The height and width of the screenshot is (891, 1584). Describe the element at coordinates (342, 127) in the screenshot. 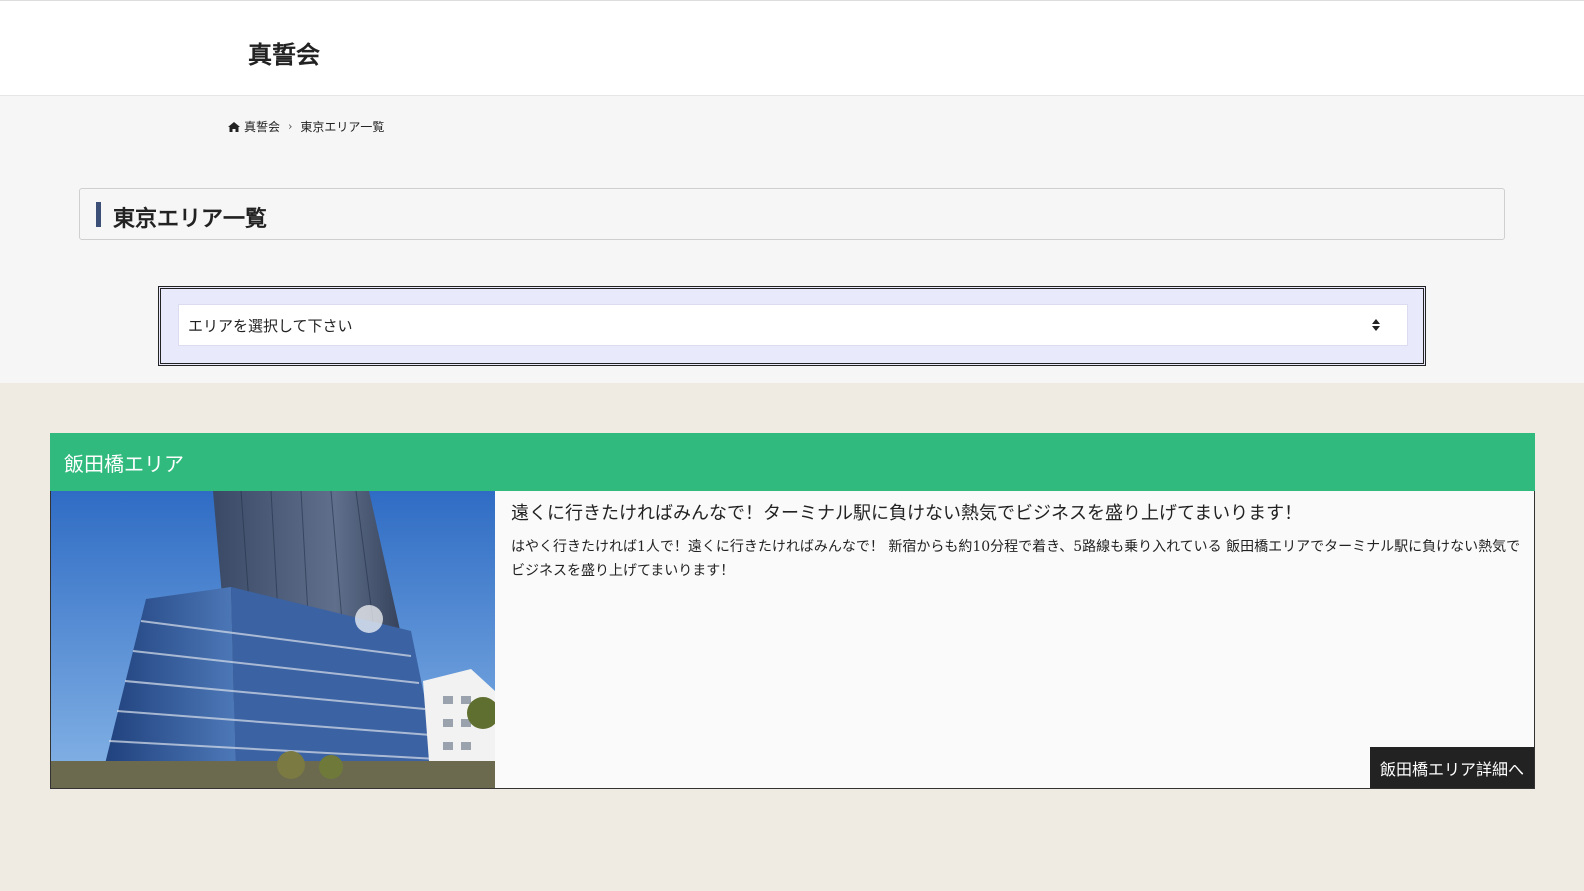

I see `breadcrumb-current: 東京エリア一覧` at that location.